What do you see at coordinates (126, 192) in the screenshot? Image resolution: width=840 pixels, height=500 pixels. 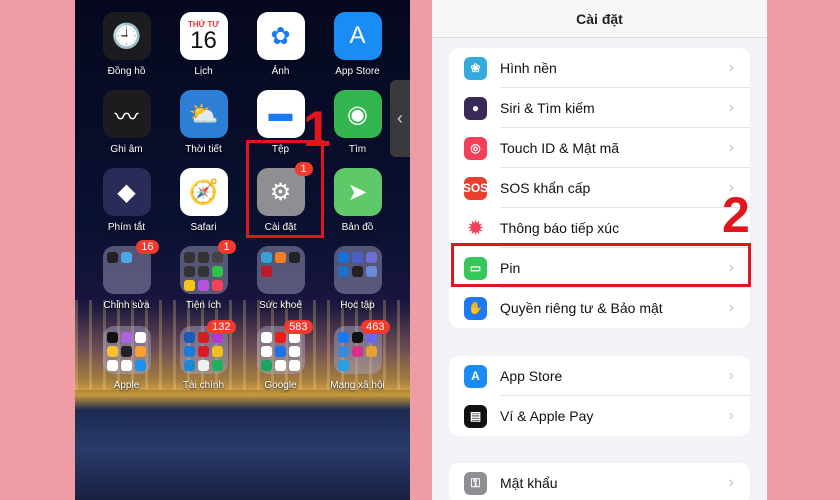 I see `shortcuts-icon: ◆` at bounding box center [126, 192].